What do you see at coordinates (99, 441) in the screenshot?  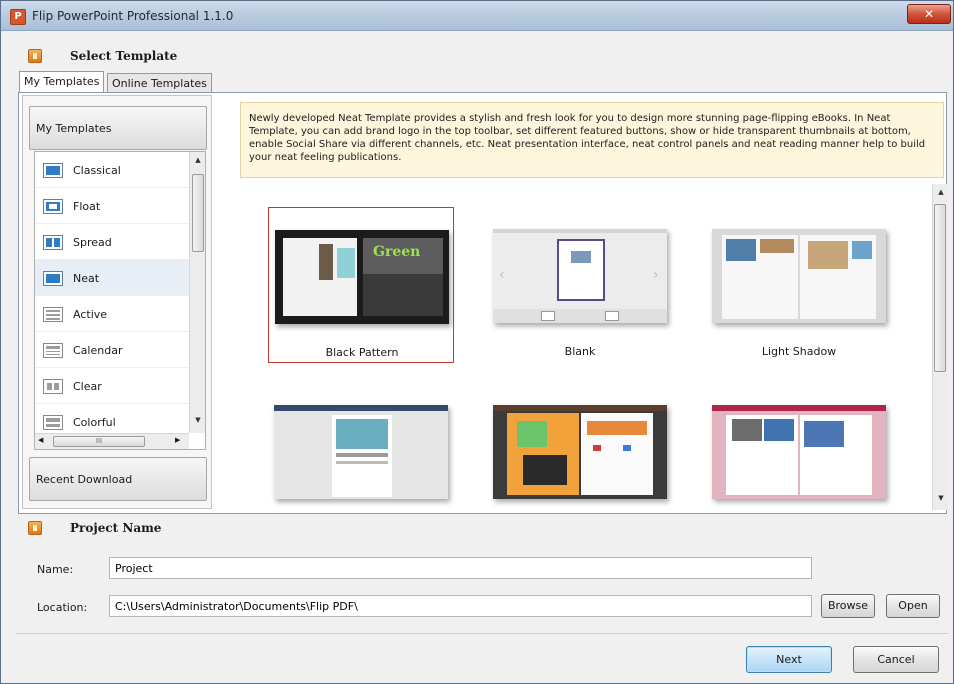 I see `horizontal-scroll-thumb: III` at bounding box center [99, 441].